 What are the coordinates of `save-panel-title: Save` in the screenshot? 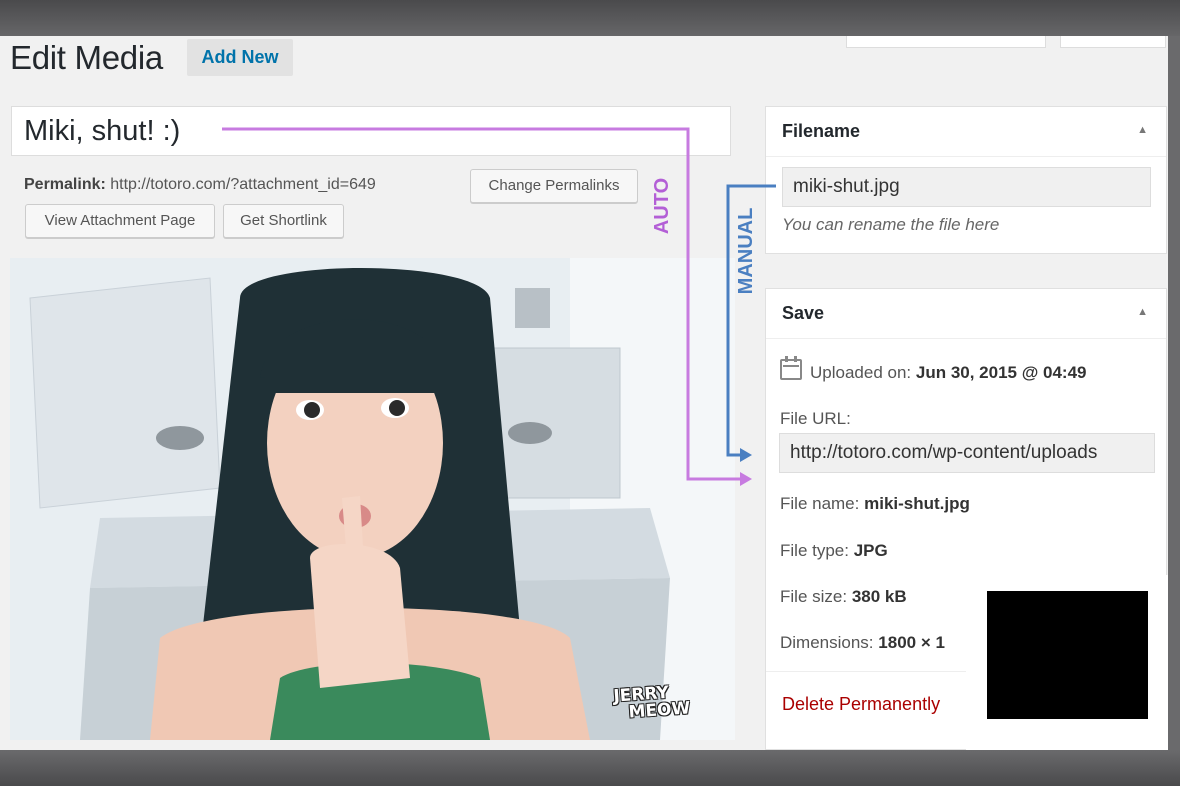 It's located at (803, 313).